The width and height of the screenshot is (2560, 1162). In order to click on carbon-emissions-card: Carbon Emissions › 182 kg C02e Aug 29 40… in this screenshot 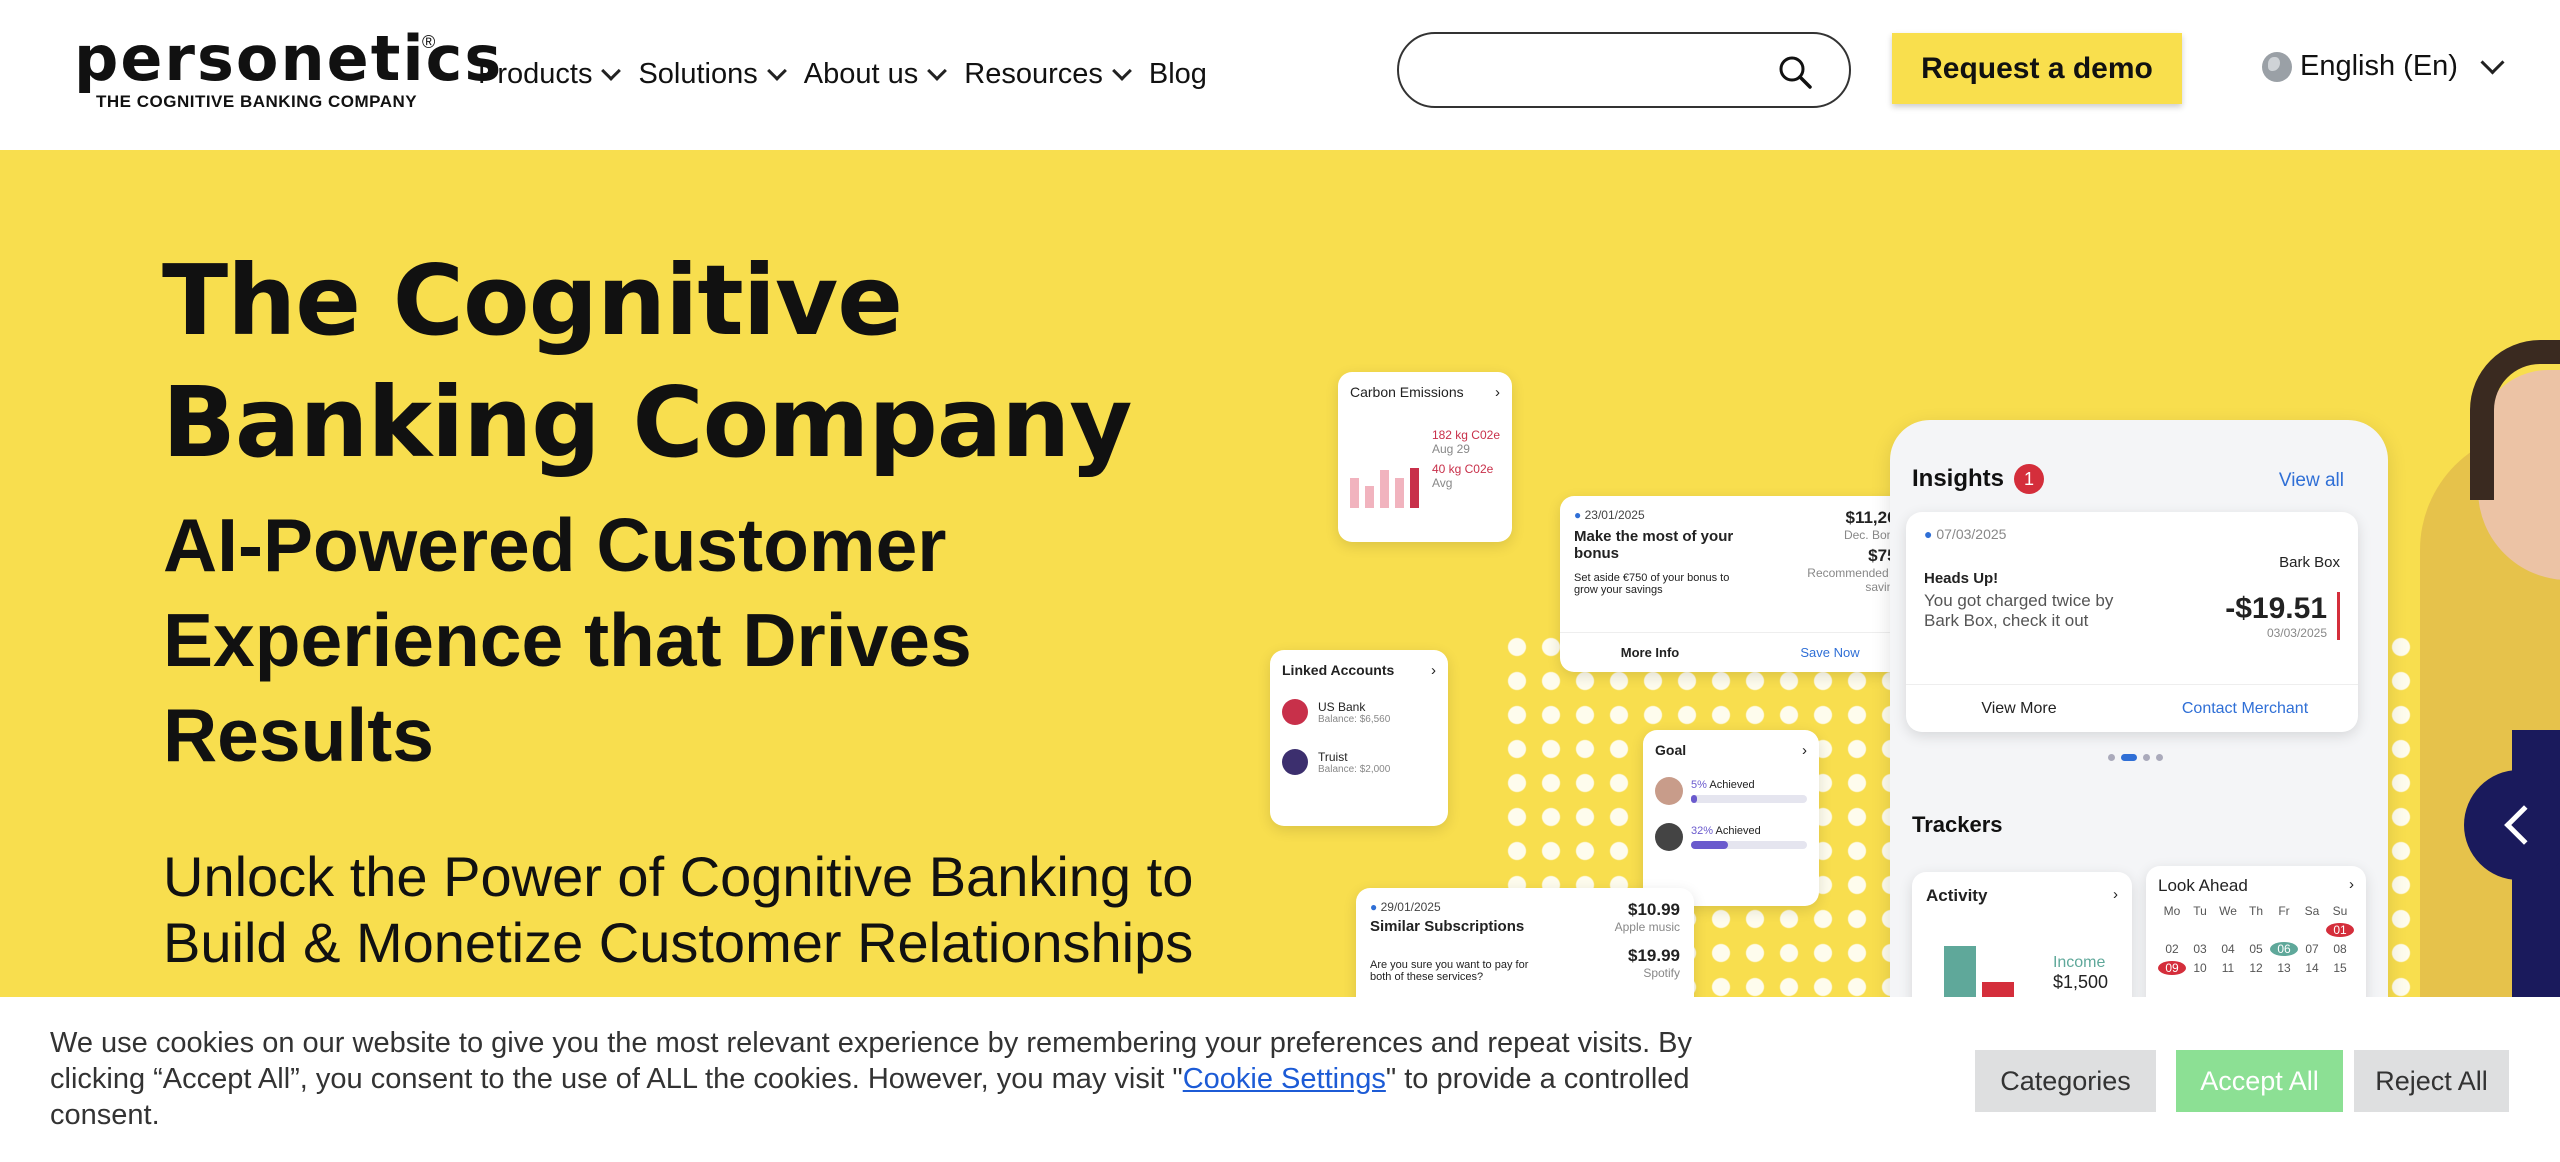, I will do `click(1425, 457)`.